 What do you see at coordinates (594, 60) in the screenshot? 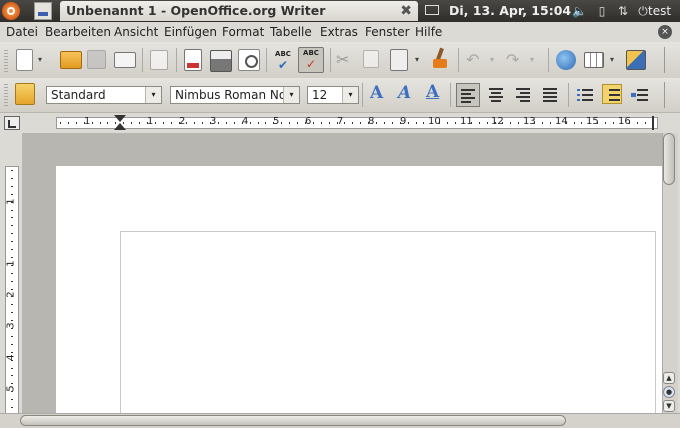
I see `table-icon` at bounding box center [594, 60].